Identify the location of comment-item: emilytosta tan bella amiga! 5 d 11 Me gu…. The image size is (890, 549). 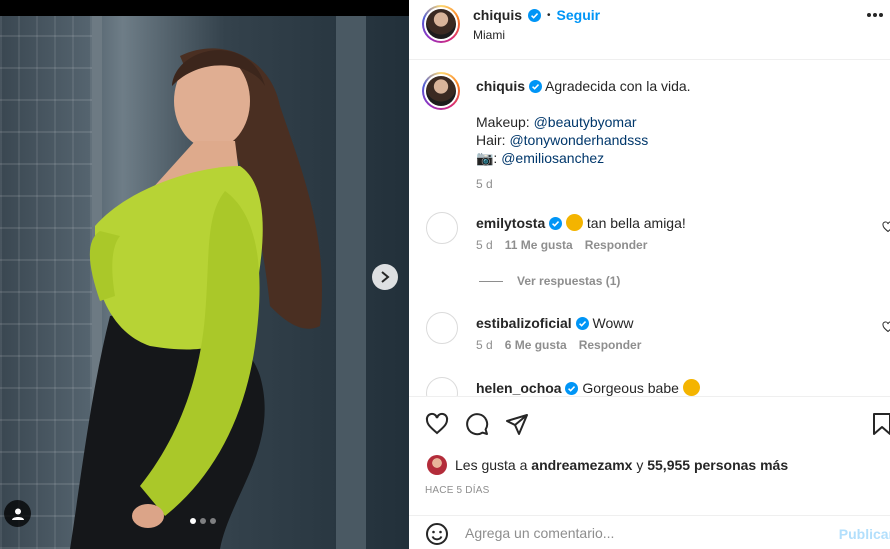
(676, 233).